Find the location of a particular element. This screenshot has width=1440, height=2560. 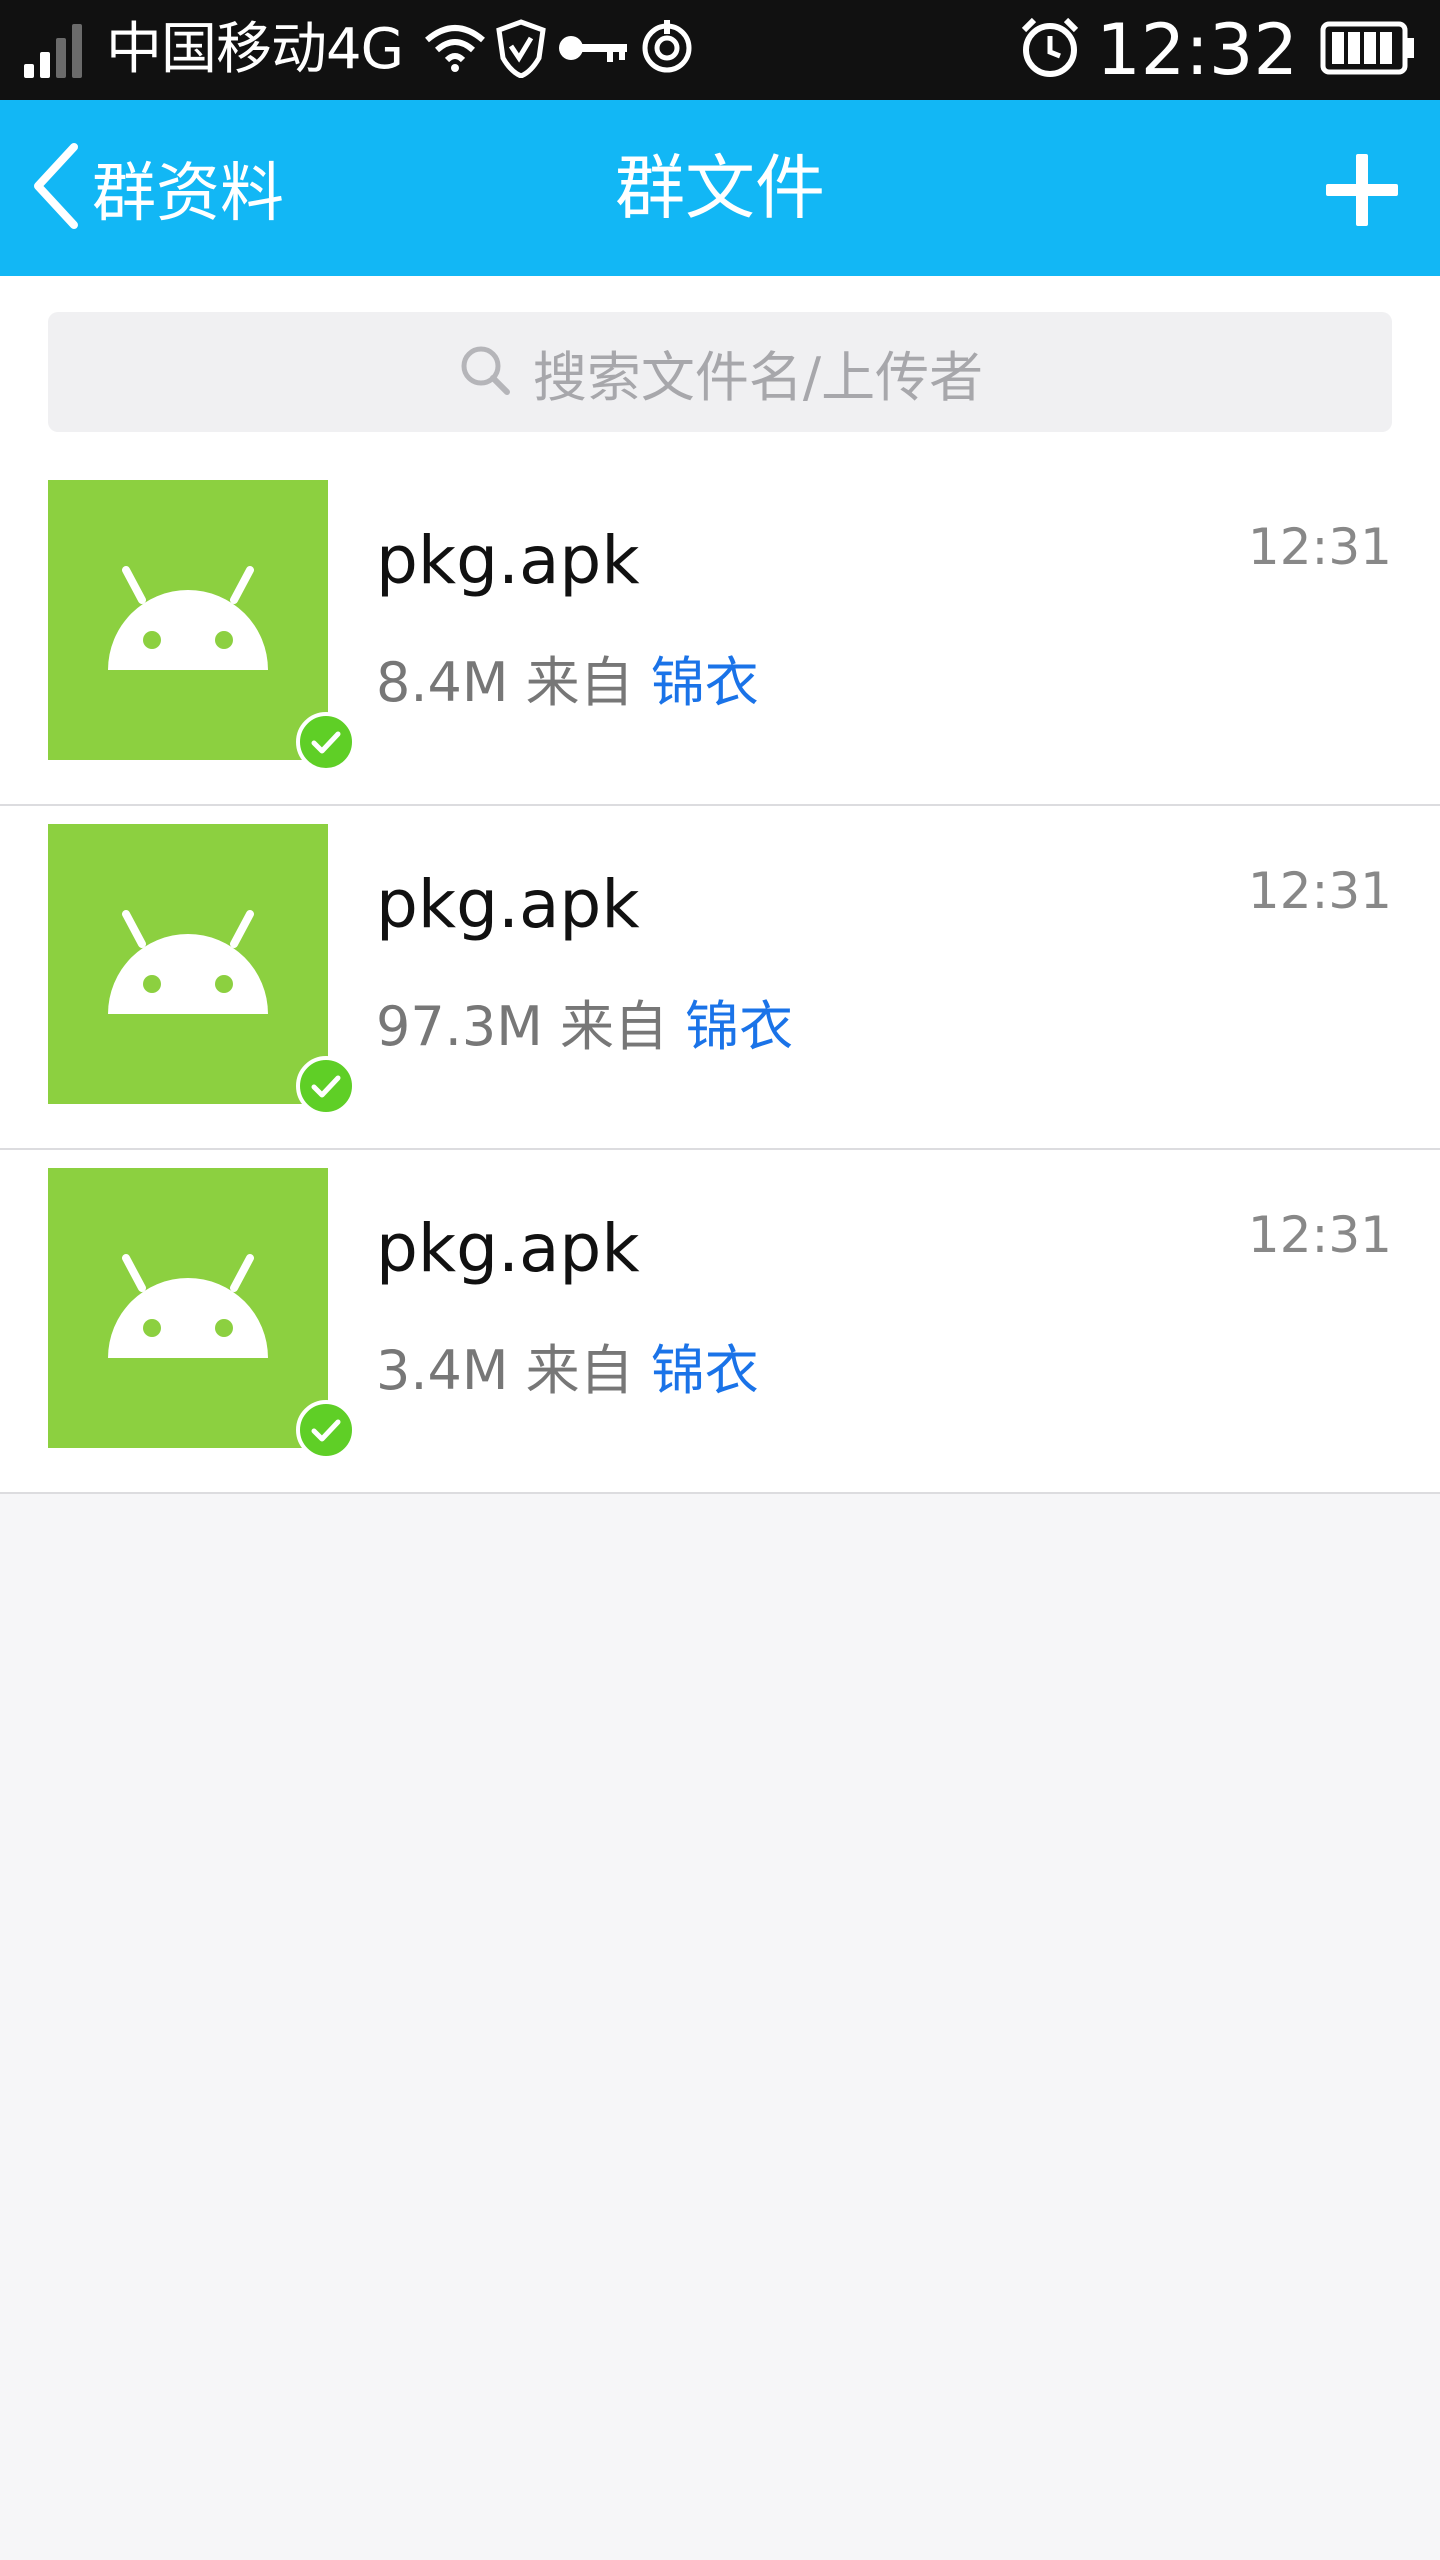

wifi-icon is located at coordinates (455, 50).